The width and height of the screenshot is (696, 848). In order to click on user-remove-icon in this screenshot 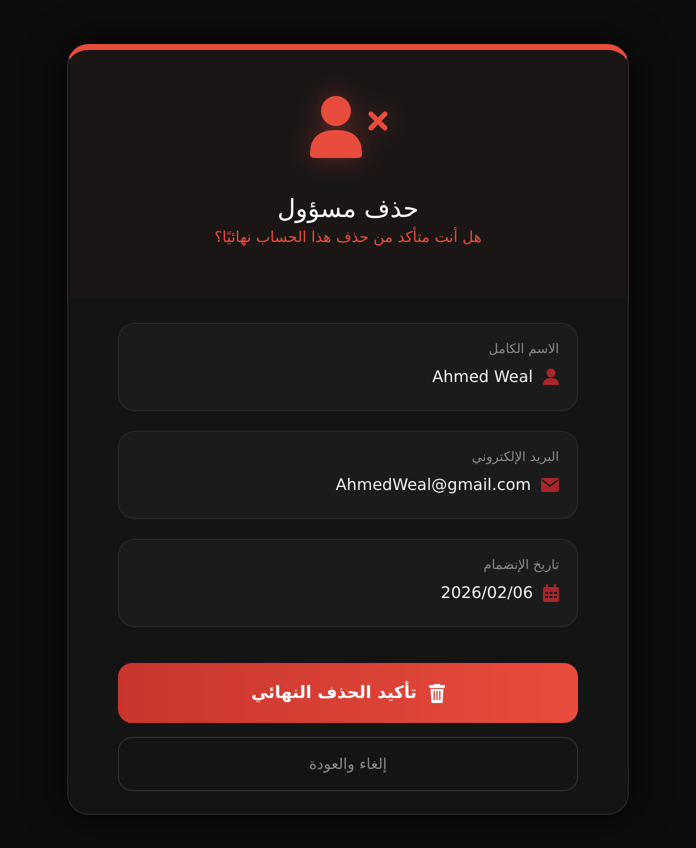, I will do `click(348, 127)`.